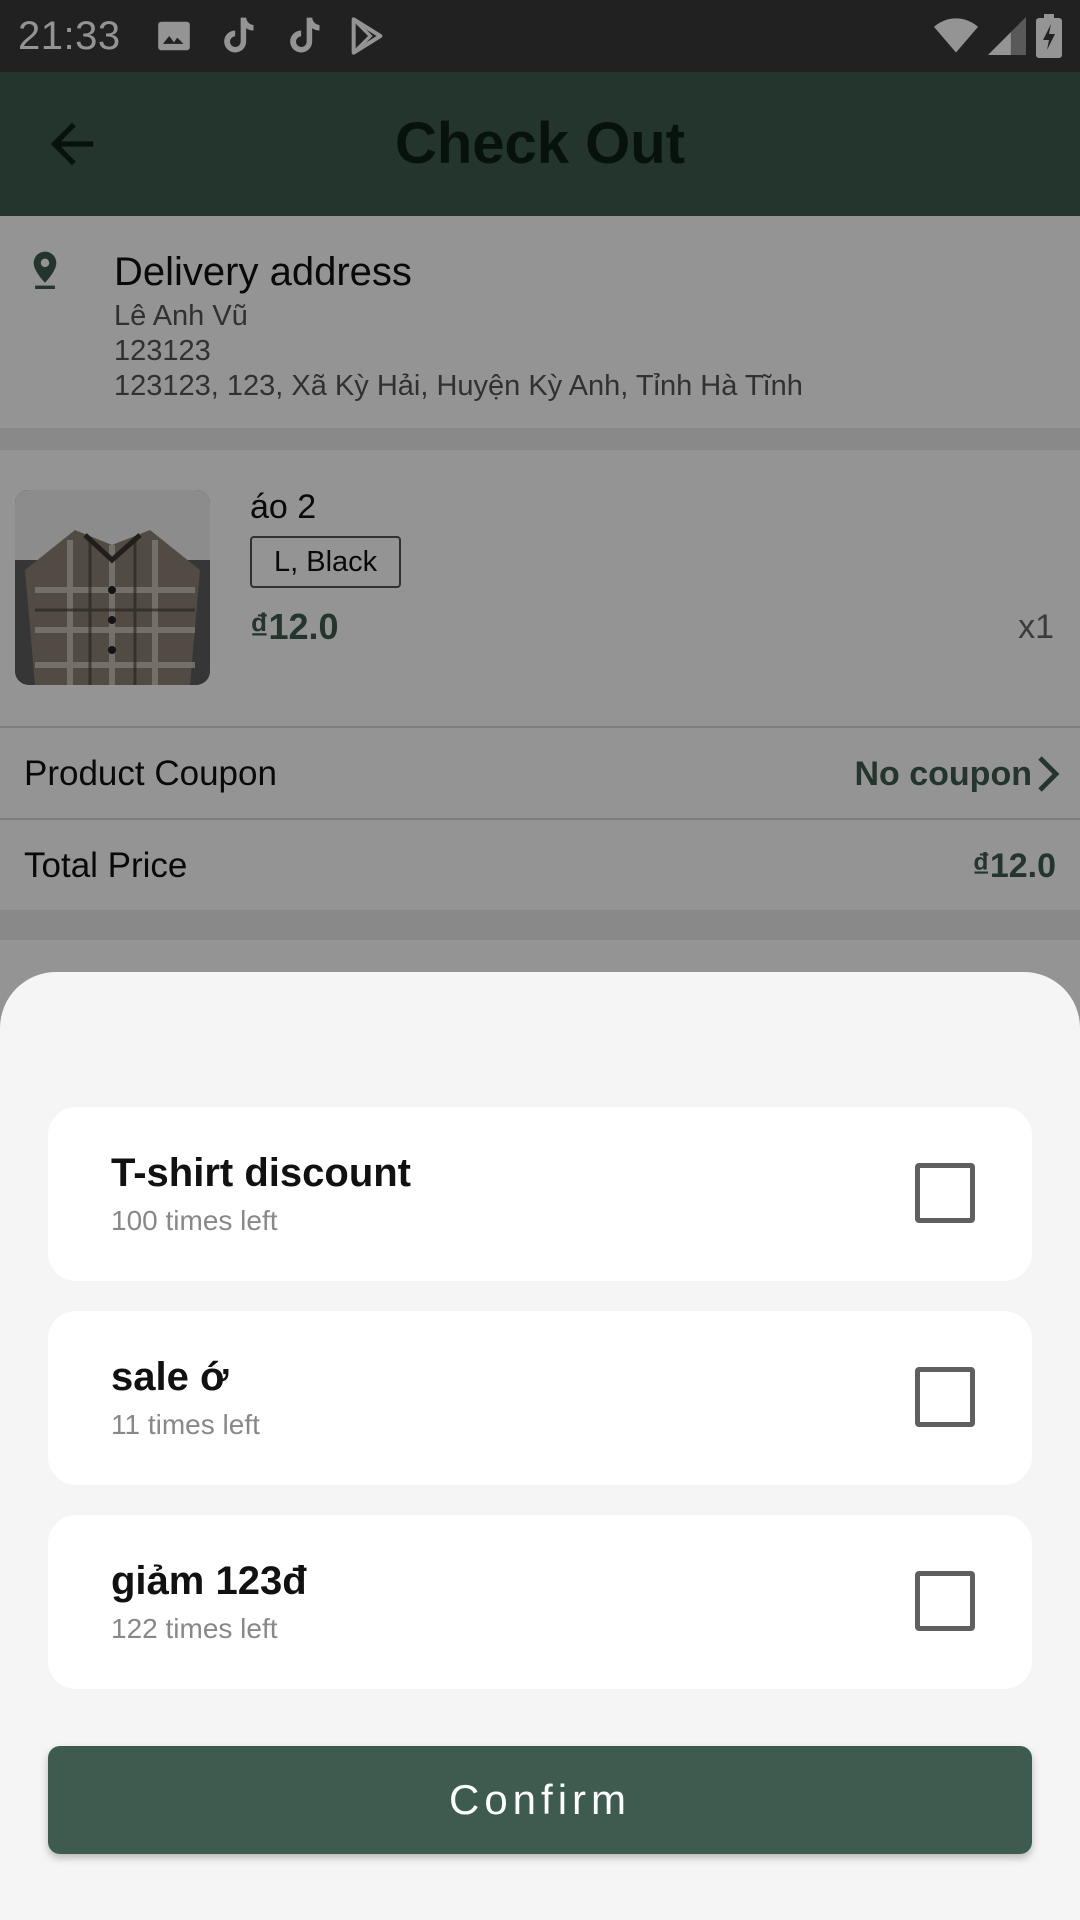 This screenshot has width=1080, height=1920. I want to click on coupon-uses-left: 122 times left, so click(194, 1628).